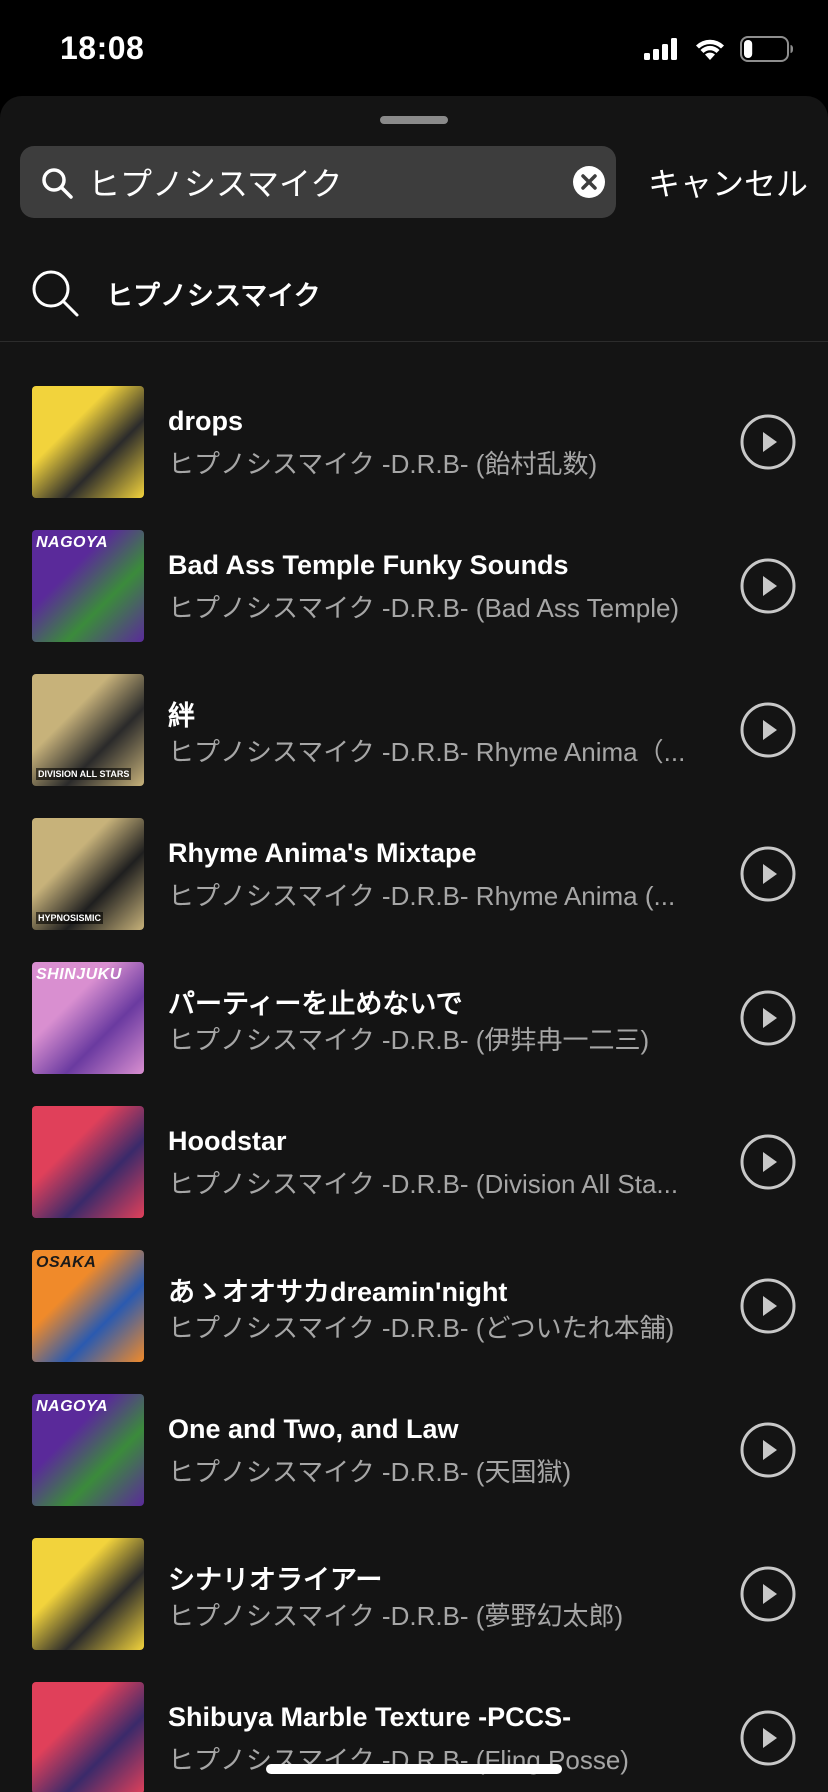  Describe the element at coordinates (70, 918) in the screenshot. I see `album-art-label: HYPNOSISMIC` at that location.